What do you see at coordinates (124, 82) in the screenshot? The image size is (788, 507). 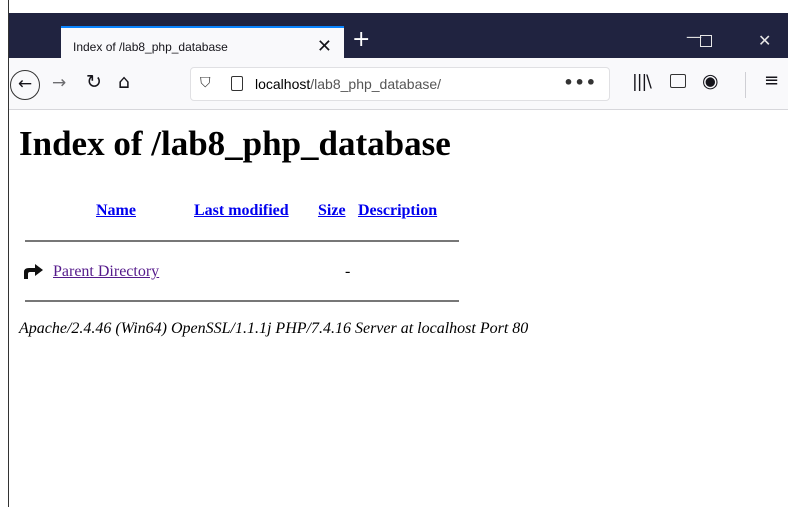 I see `home-icon: ⌂` at bounding box center [124, 82].